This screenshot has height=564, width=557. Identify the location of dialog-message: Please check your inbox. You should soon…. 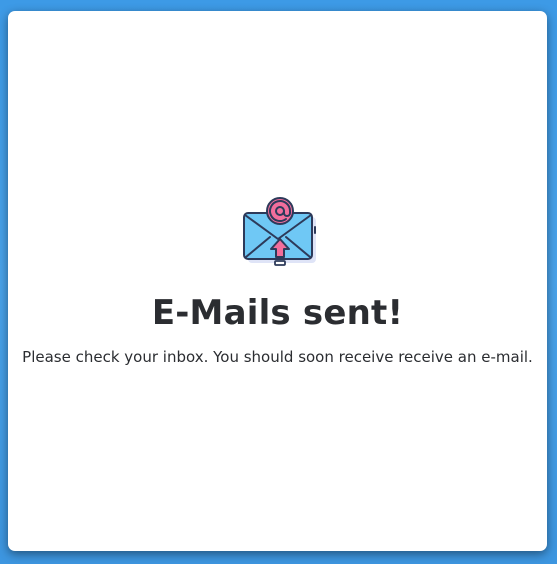
(277, 357).